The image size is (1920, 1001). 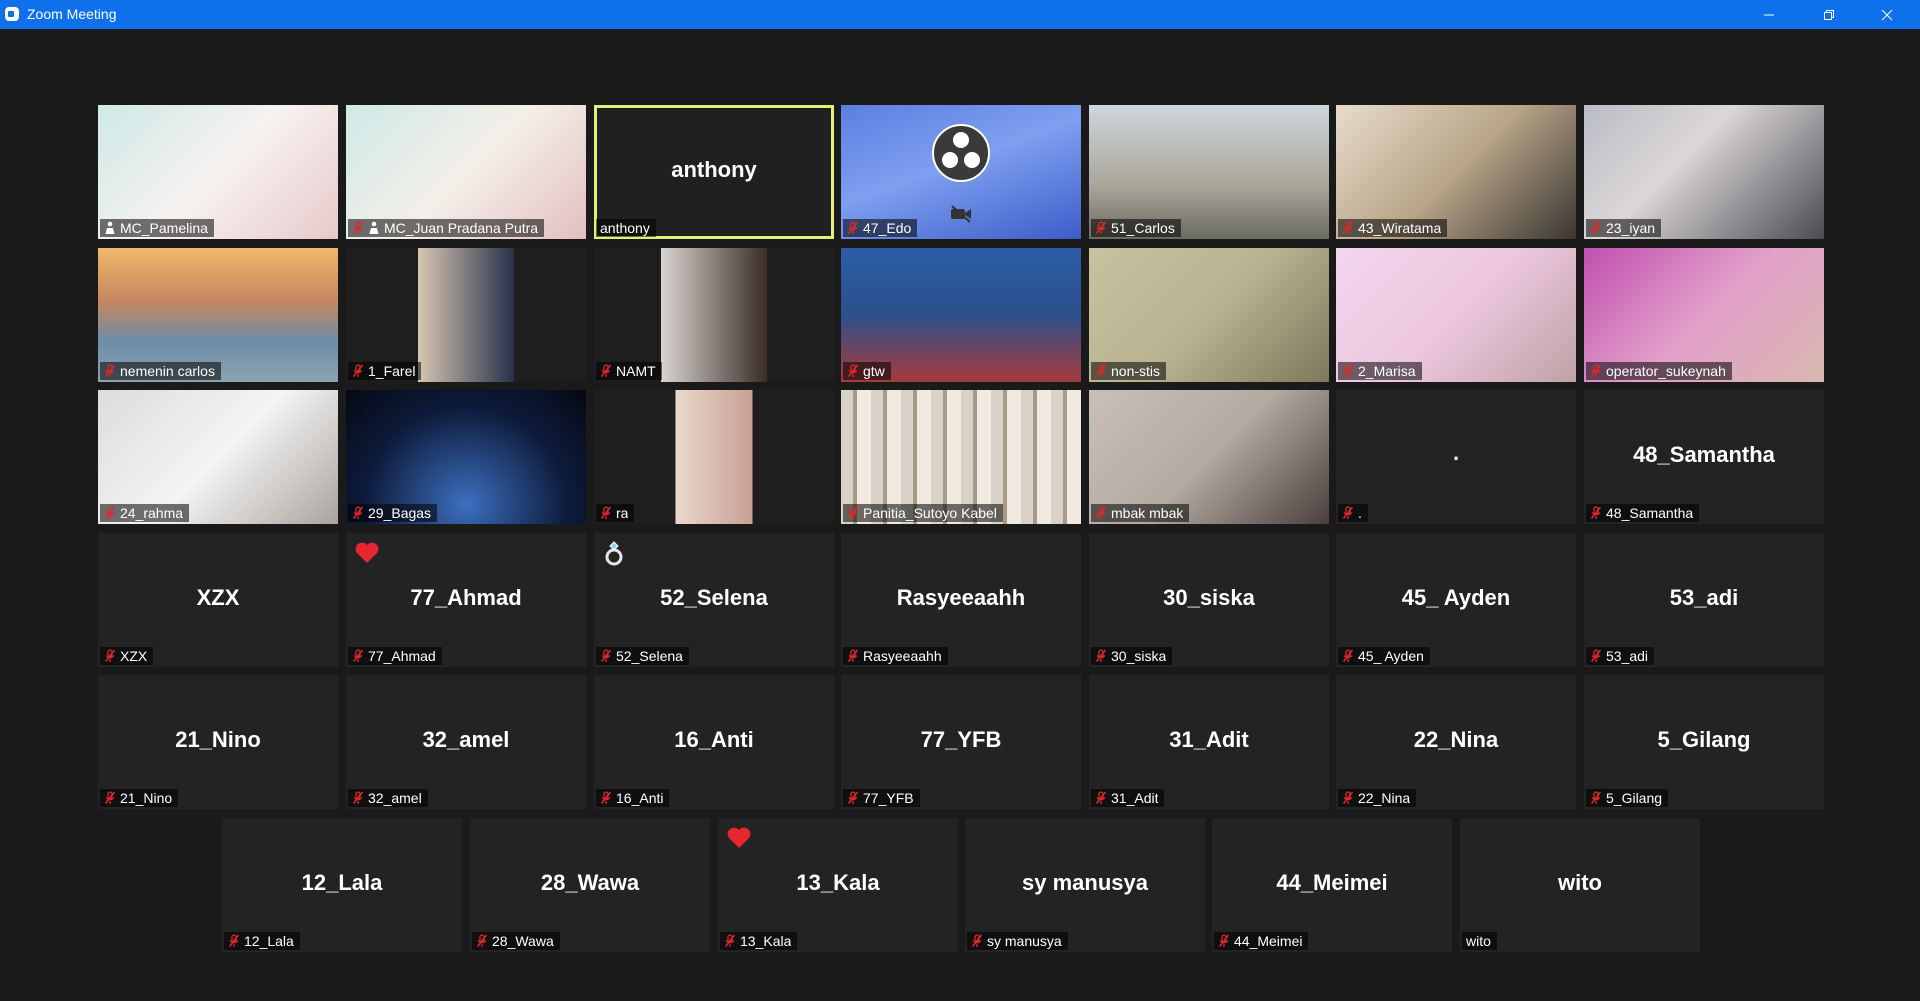 What do you see at coordinates (636, 371) in the screenshot?
I see `participant-name: NAMT` at bounding box center [636, 371].